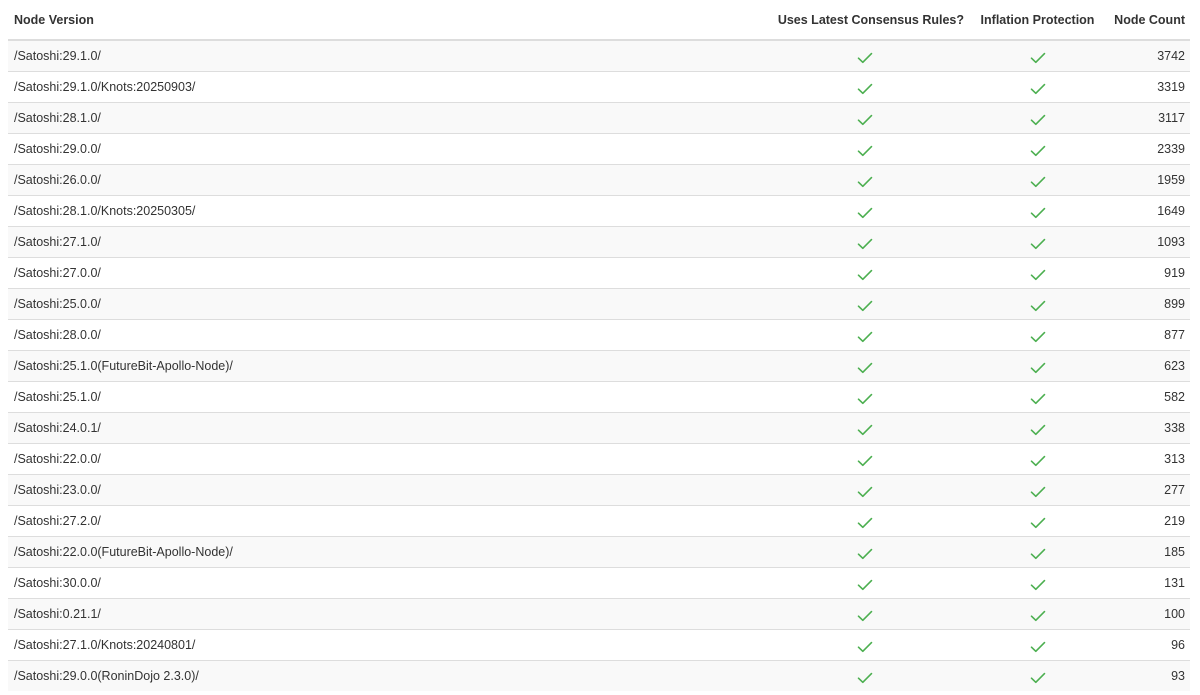 This screenshot has width=1200, height=695. Describe the element at coordinates (1145, 613) in the screenshot. I see `node-count-cell: 100` at that location.